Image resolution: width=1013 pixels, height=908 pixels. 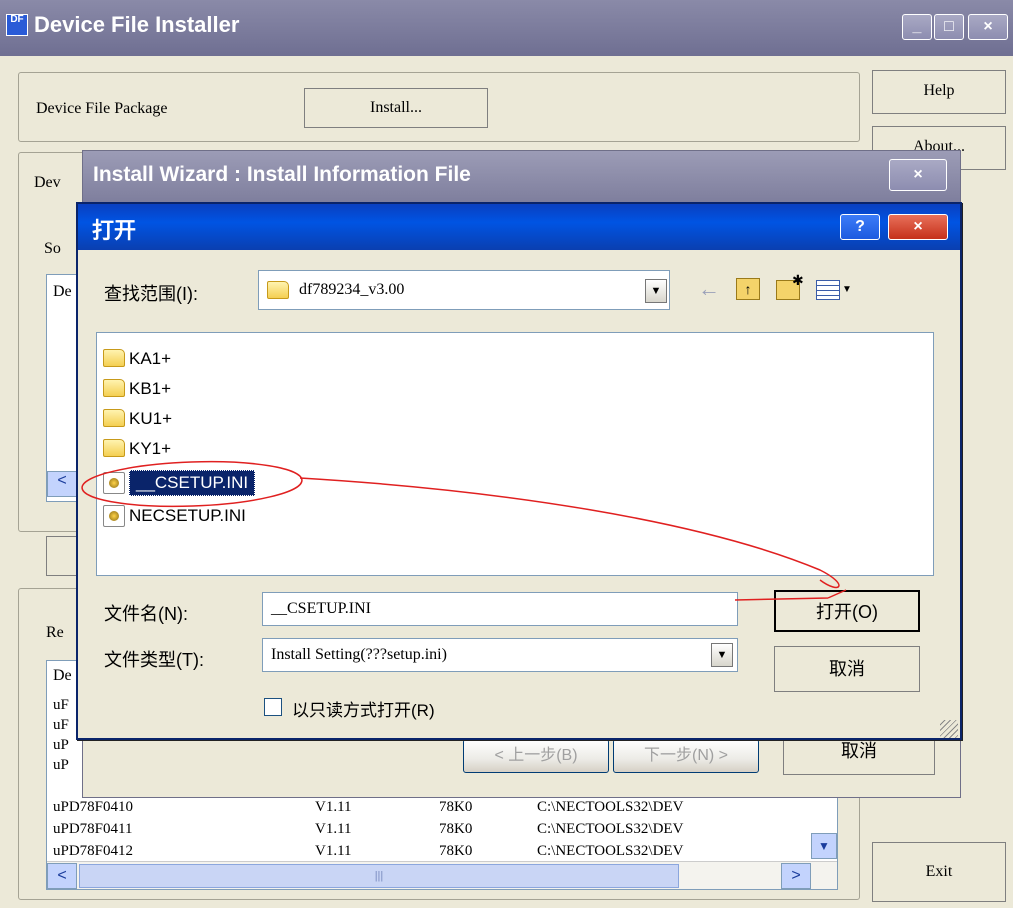 What do you see at coordinates (569, 533) in the screenshot?
I see `arrow-line` at bounding box center [569, 533].